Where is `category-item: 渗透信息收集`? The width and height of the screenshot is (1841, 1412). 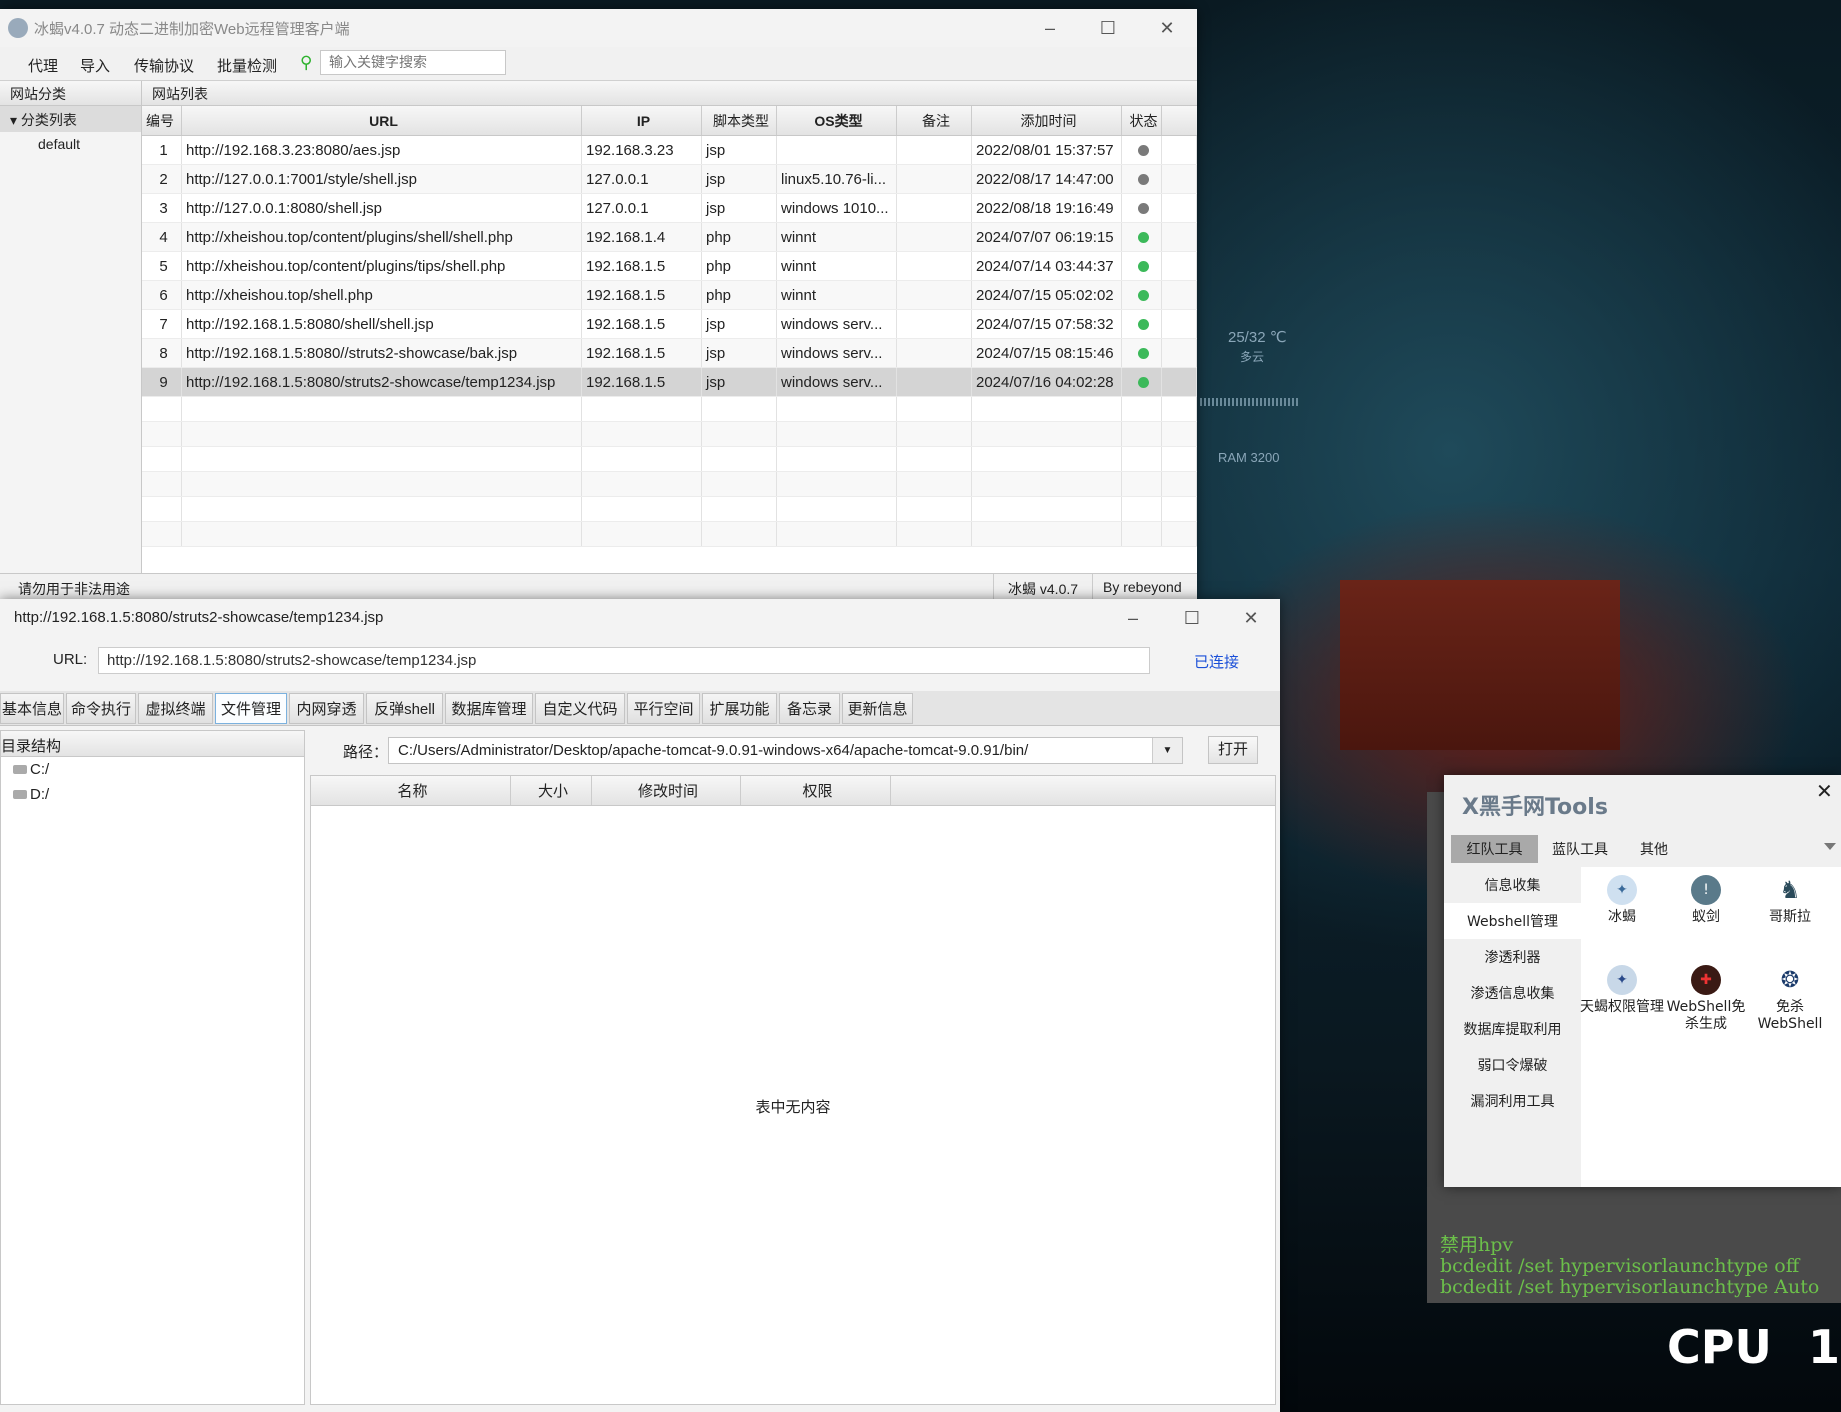 category-item: 渗透信息收集 is located at coordinates (1512, 993).